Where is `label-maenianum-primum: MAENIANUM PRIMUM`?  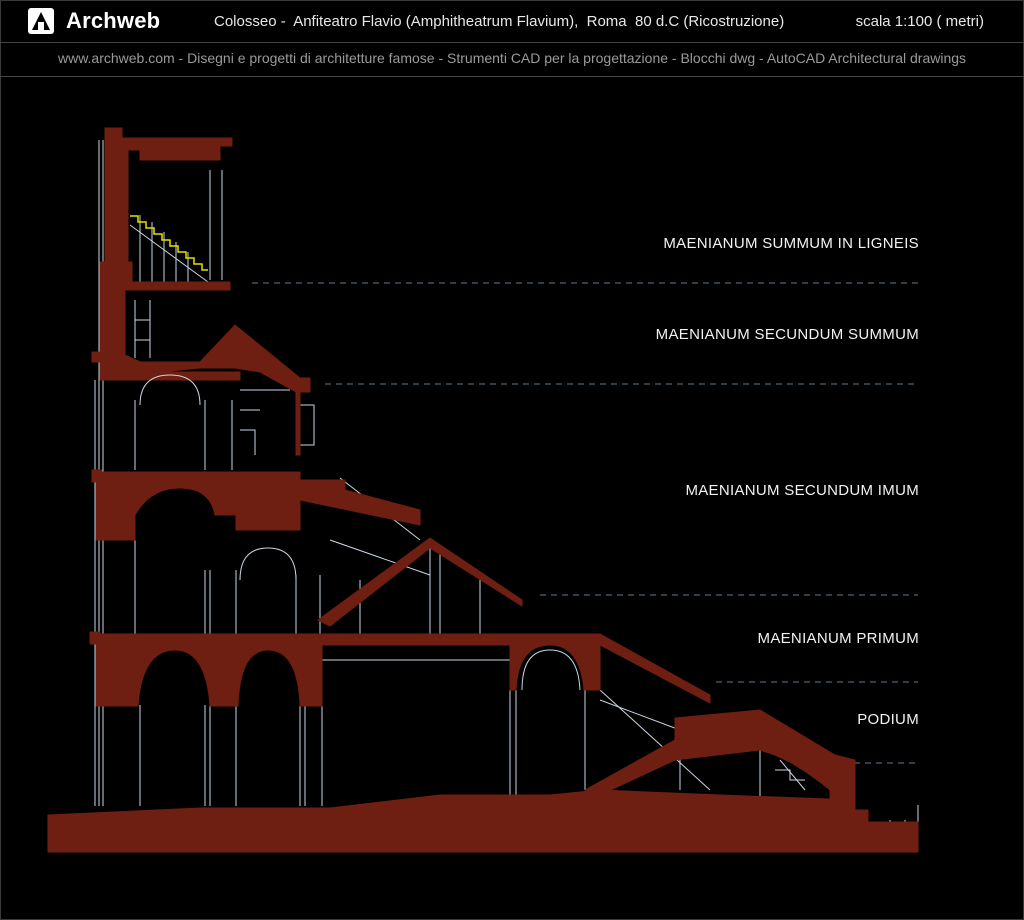
label-maenianum-primum: MAENIANUM PRIMUM is located at coordinates (838, 638).